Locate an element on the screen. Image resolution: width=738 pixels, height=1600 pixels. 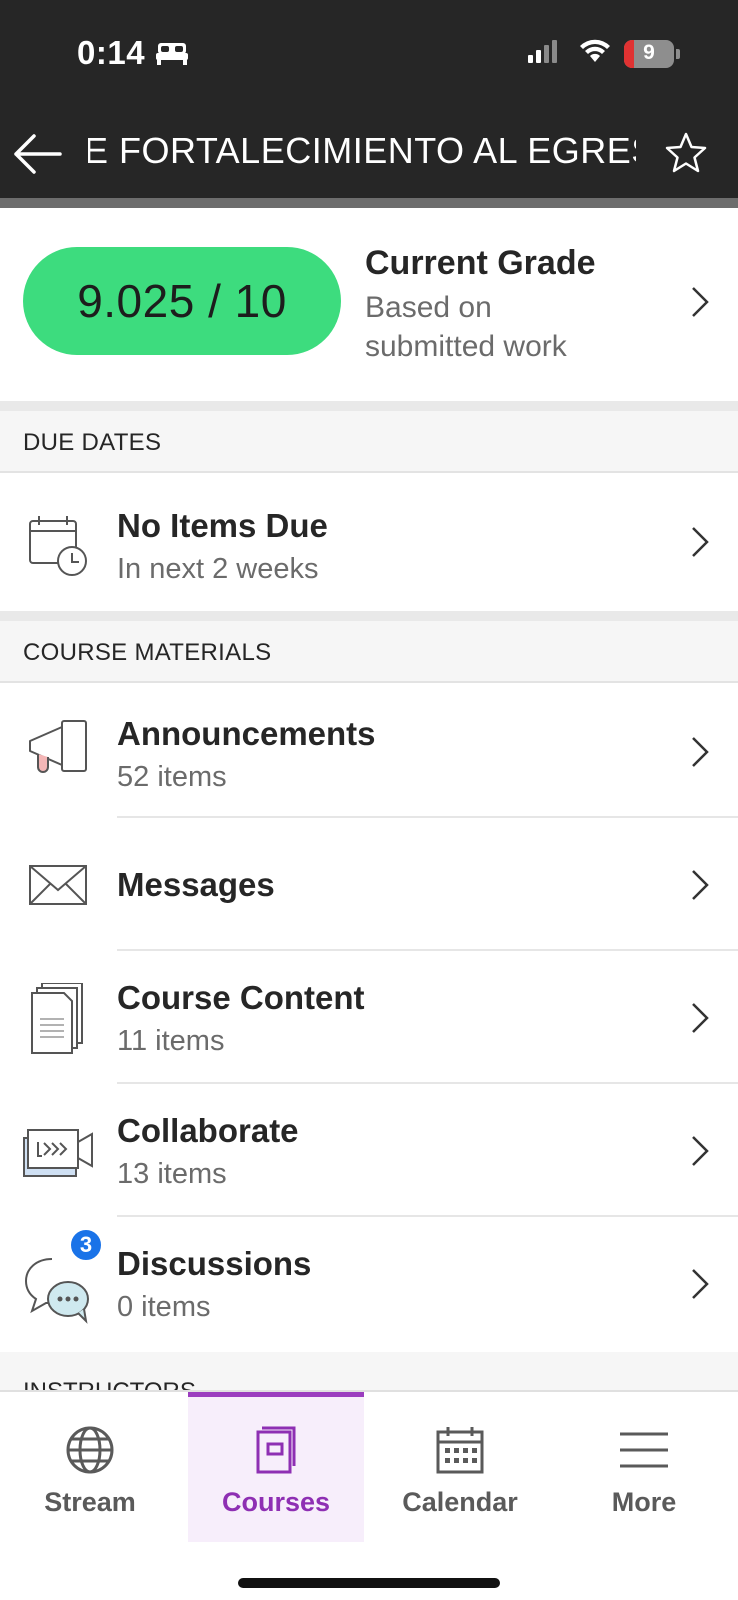
course-materials-header: COURSE MATERIALS is located at coordinates (369, 652).